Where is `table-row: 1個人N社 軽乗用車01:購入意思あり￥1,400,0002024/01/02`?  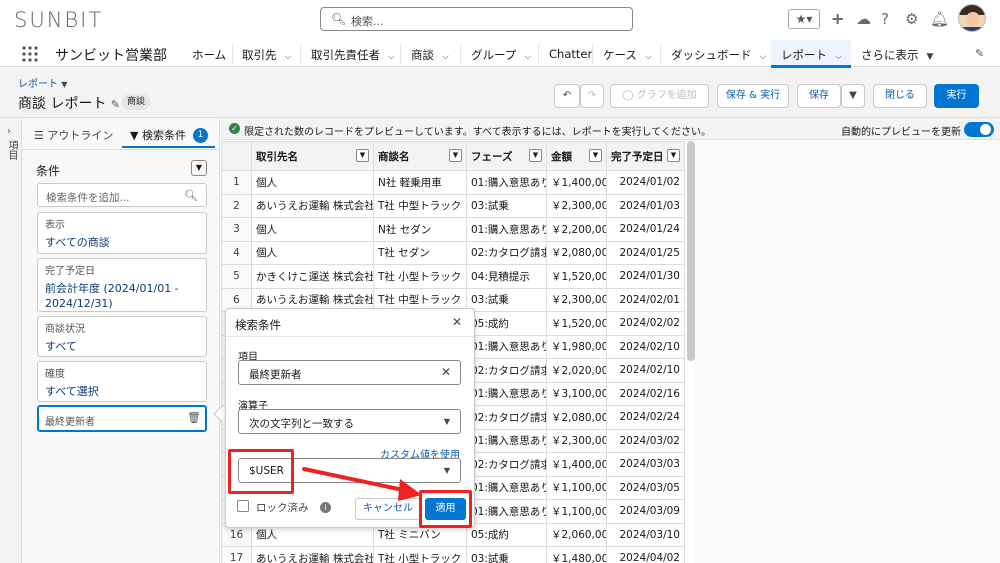
table-row: 1個人N社 軽乗用車01:購入意思あり￥1,400,0002024/01/02 is located at coordinates (453, 182).